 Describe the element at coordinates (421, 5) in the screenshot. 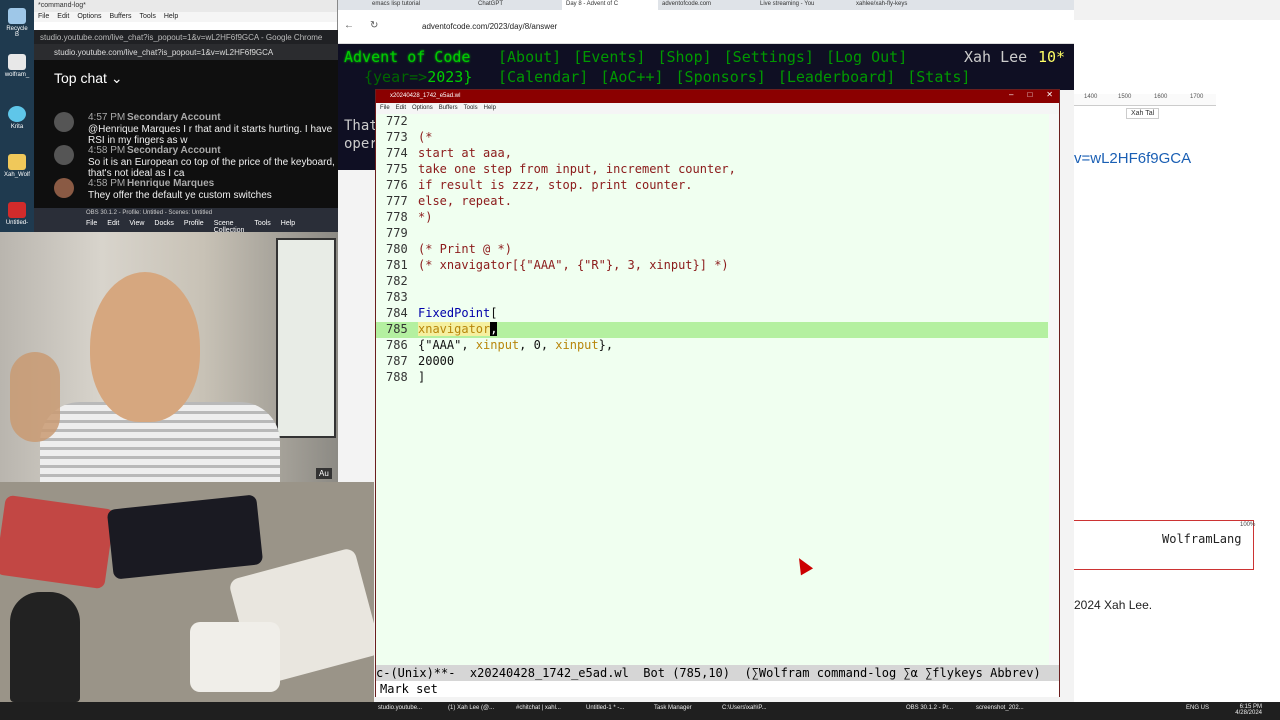

I see `tab-emacs-lisp: emacs lisp tutorial` at that location.